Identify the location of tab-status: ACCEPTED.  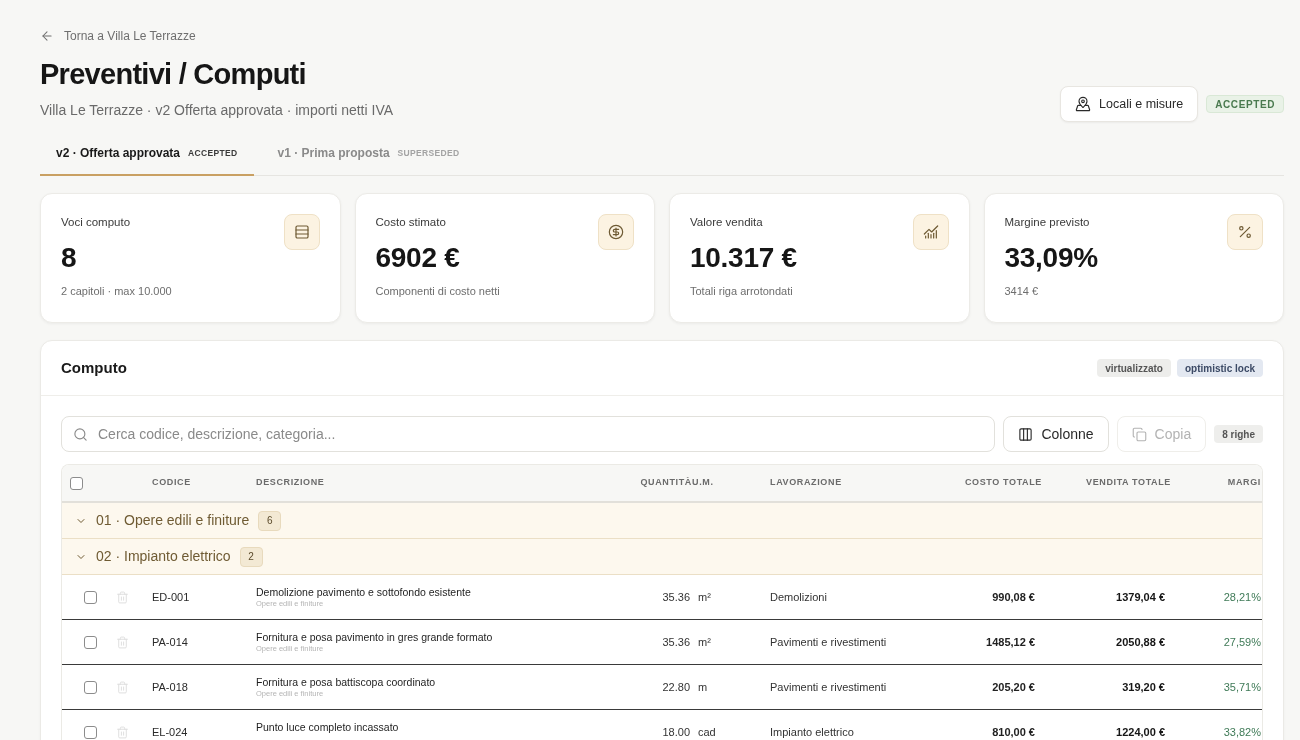
(213, 153).